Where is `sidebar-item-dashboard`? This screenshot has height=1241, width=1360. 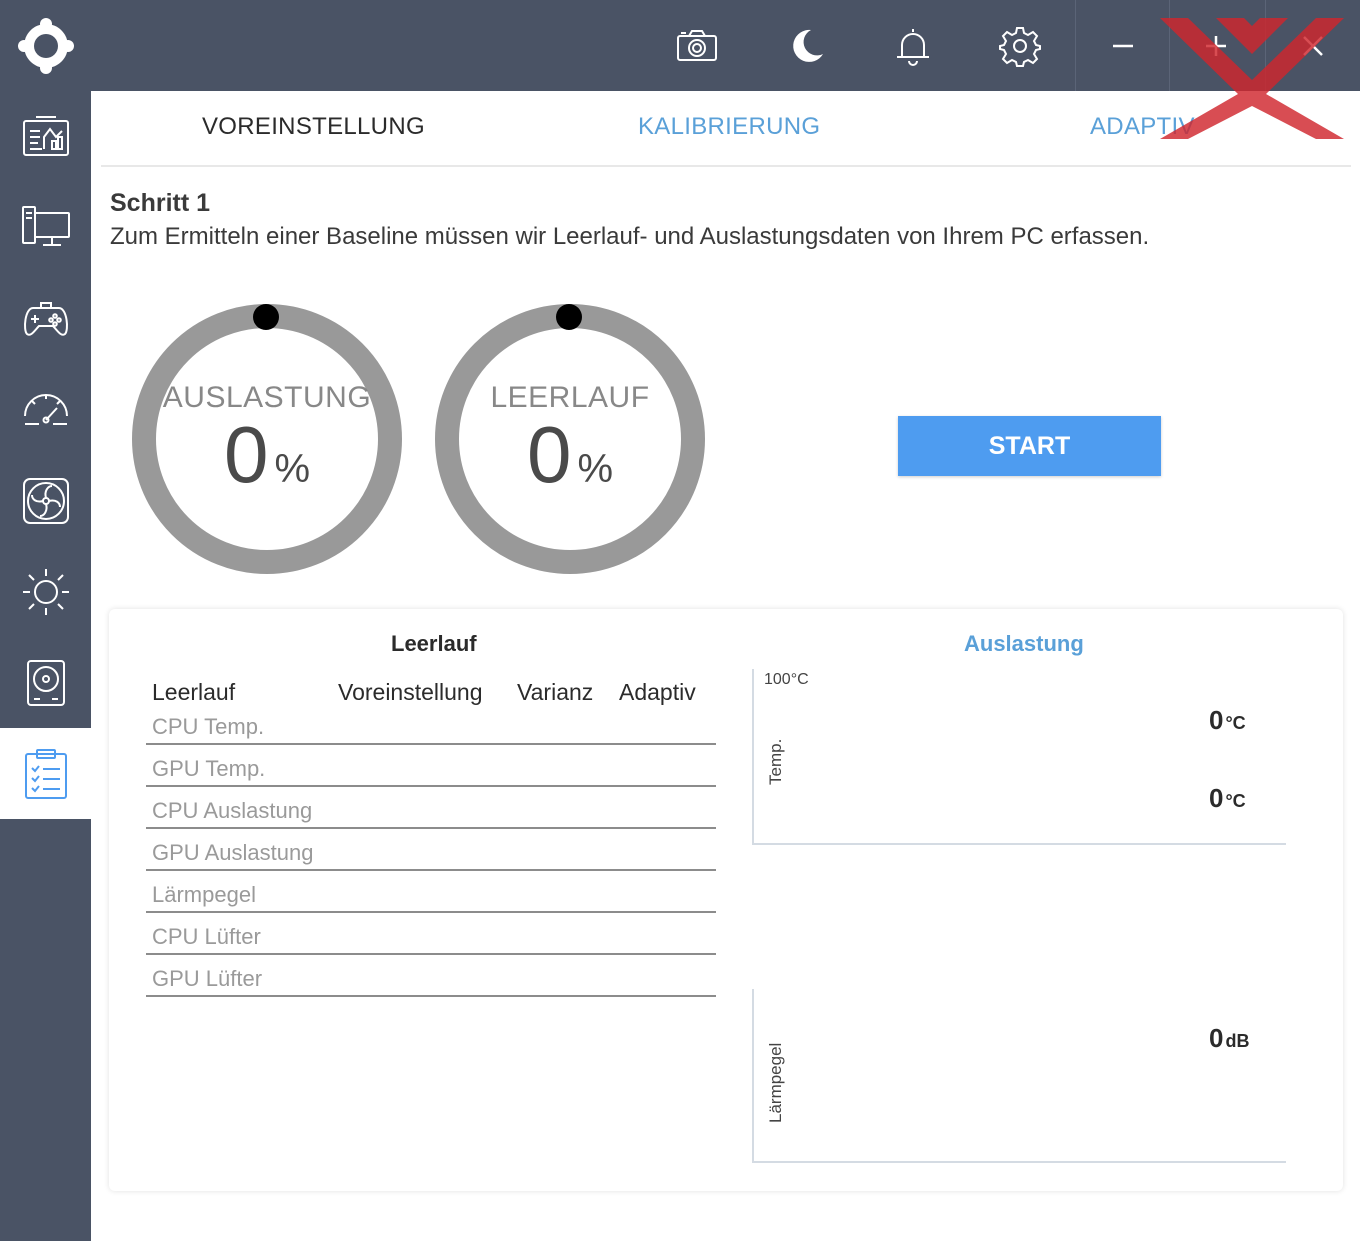
sidebar-item-dashboard is located at coordinates (45, 136).